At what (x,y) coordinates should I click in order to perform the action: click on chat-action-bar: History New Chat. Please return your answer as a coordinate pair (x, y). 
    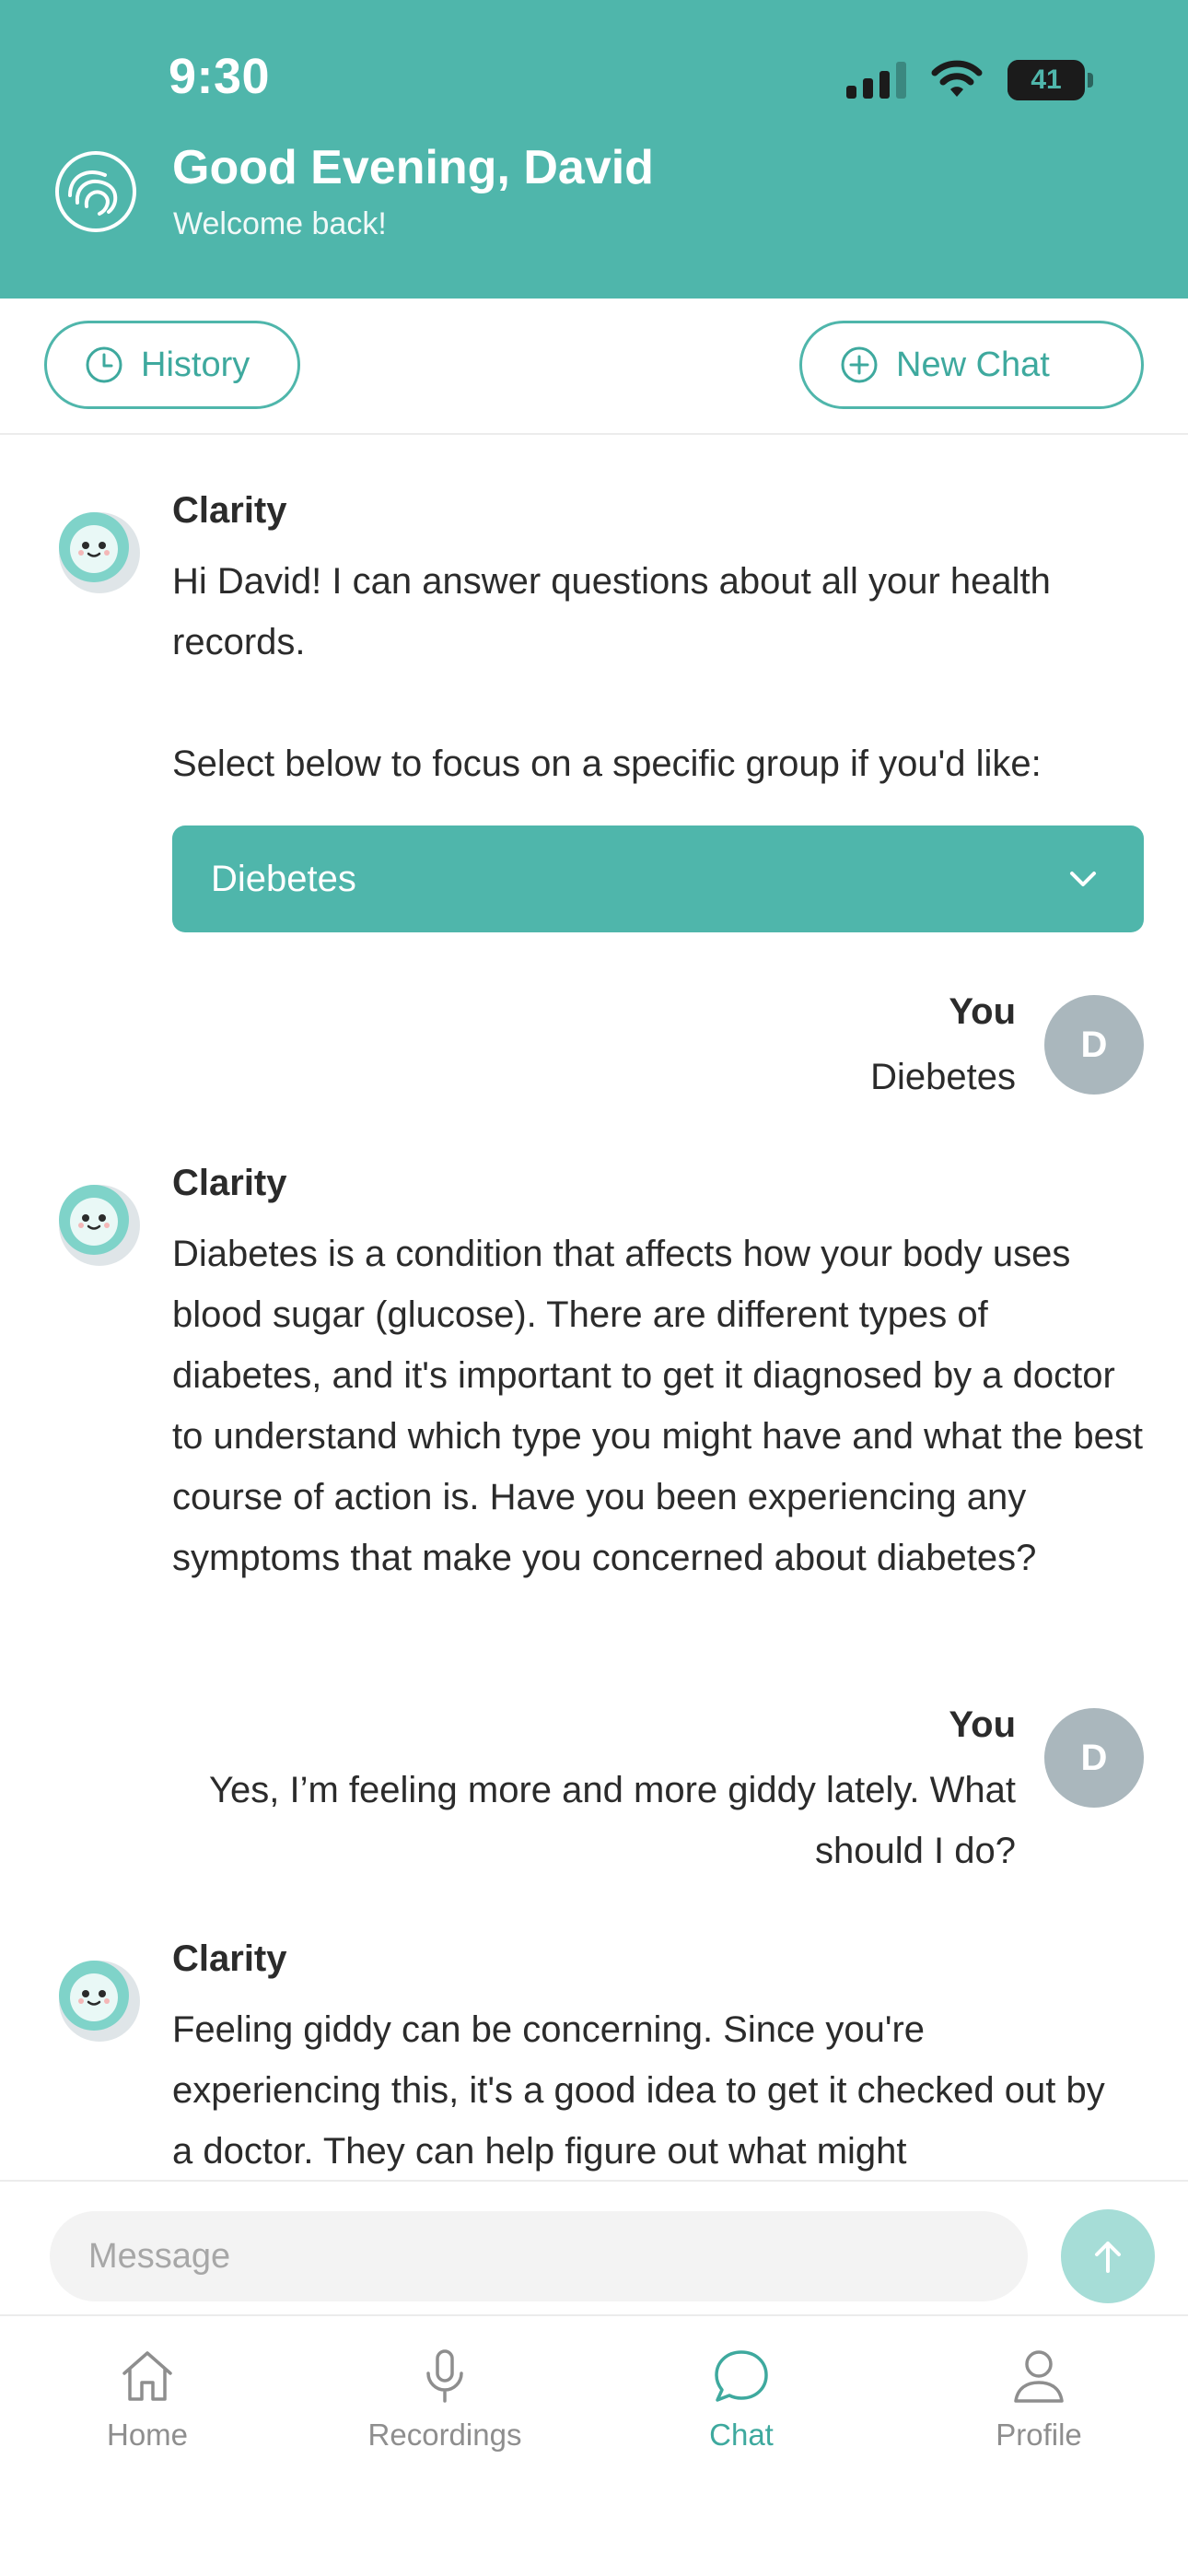
    Looking at the image, I should click on (594, 367).